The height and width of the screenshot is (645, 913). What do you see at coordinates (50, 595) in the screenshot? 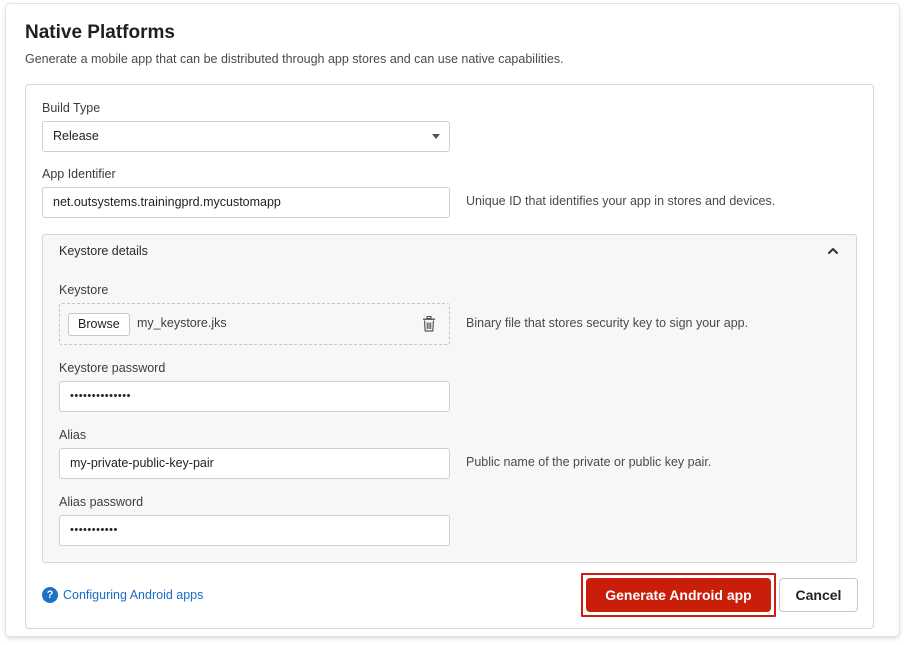
I see `help-icon: ?` at bounding box center [50, 595].